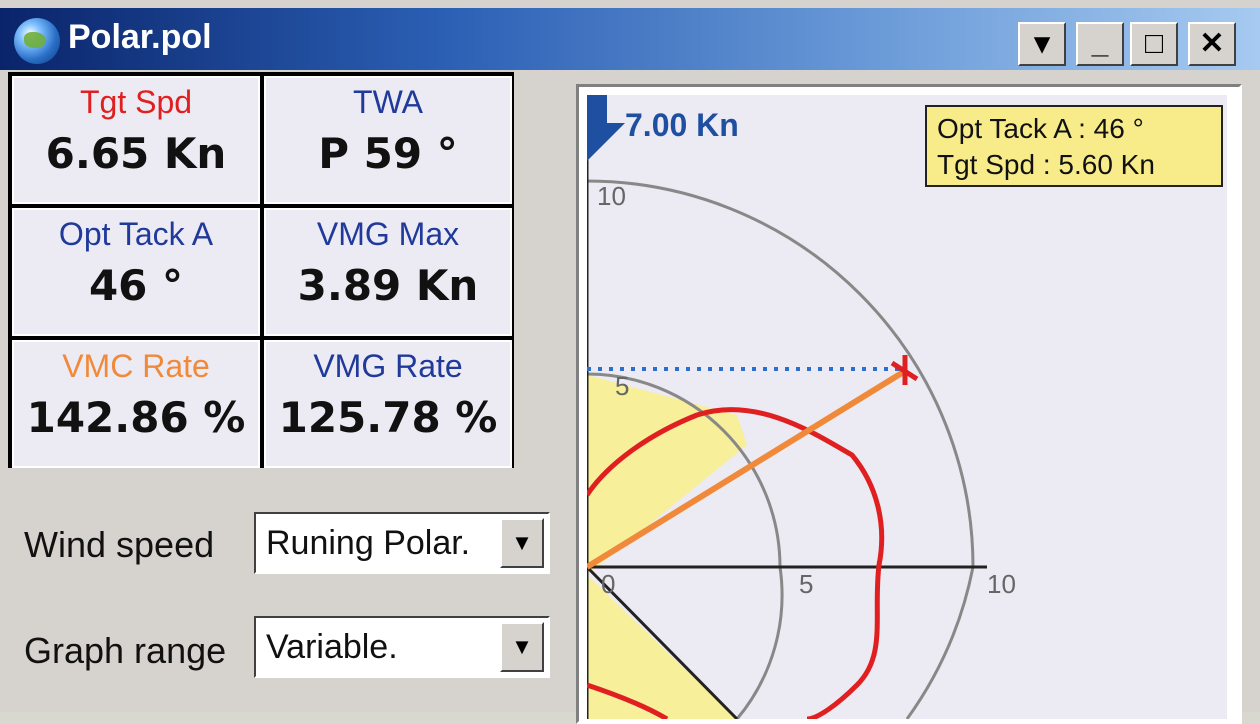 The width and height of the screenshot is (1260, 724). I want to click on metric-label: VMC Rate, so click(136, 366).